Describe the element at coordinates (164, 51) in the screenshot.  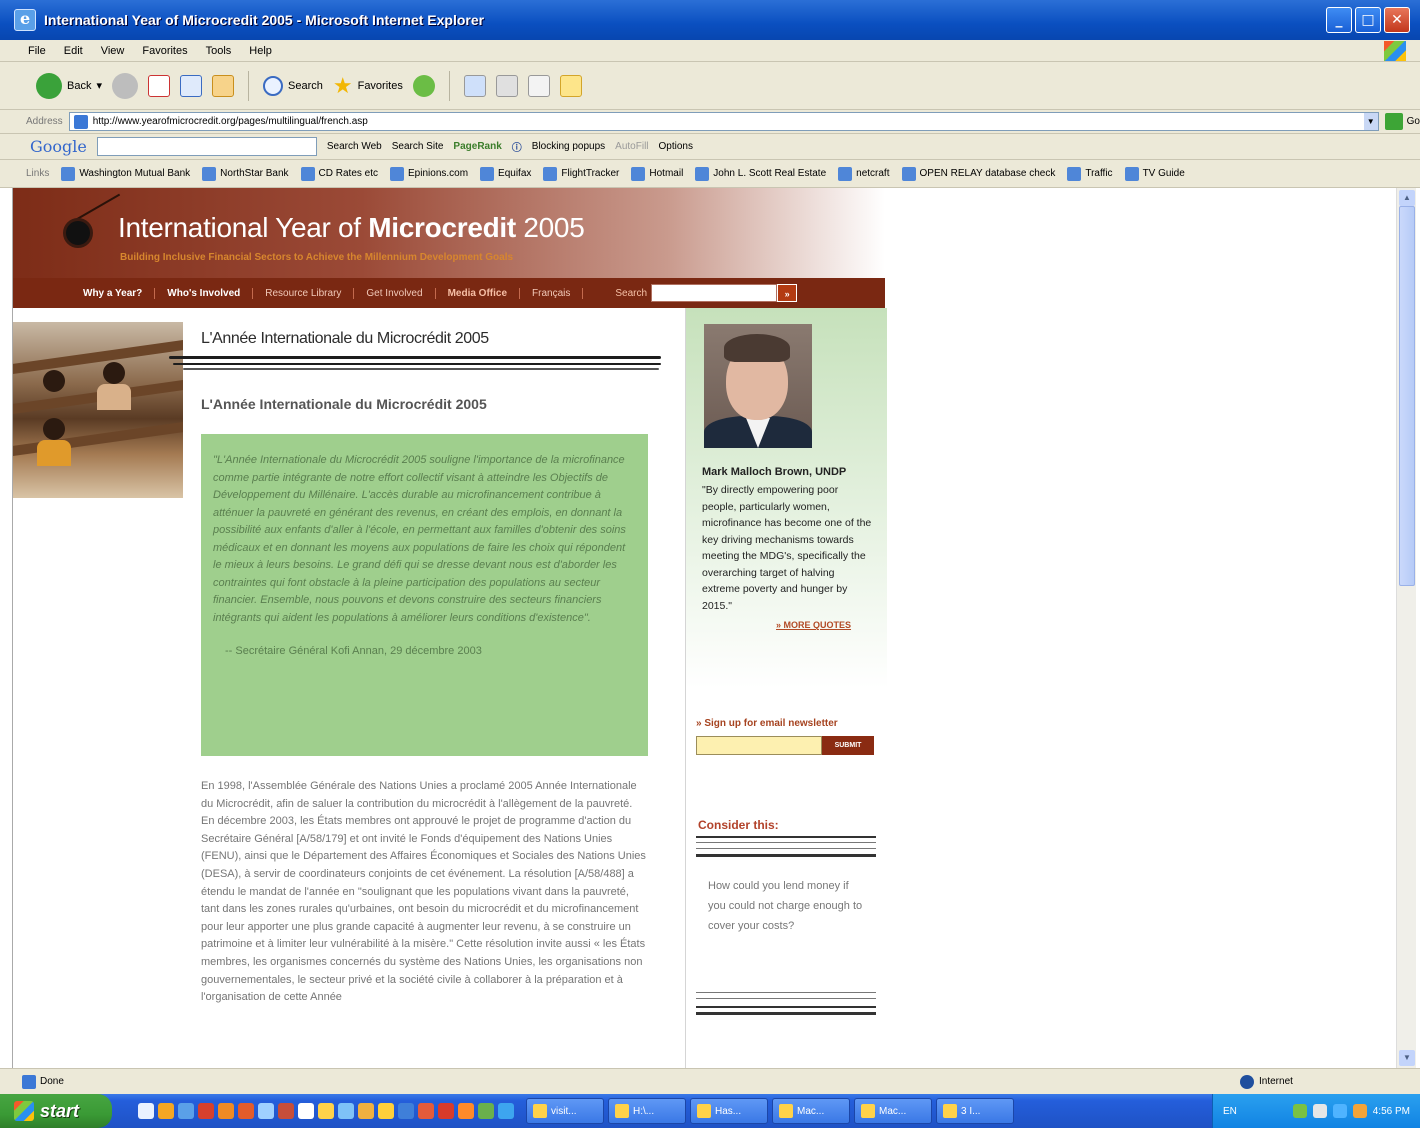
I see `menu-favorites: Favorites` at that location.